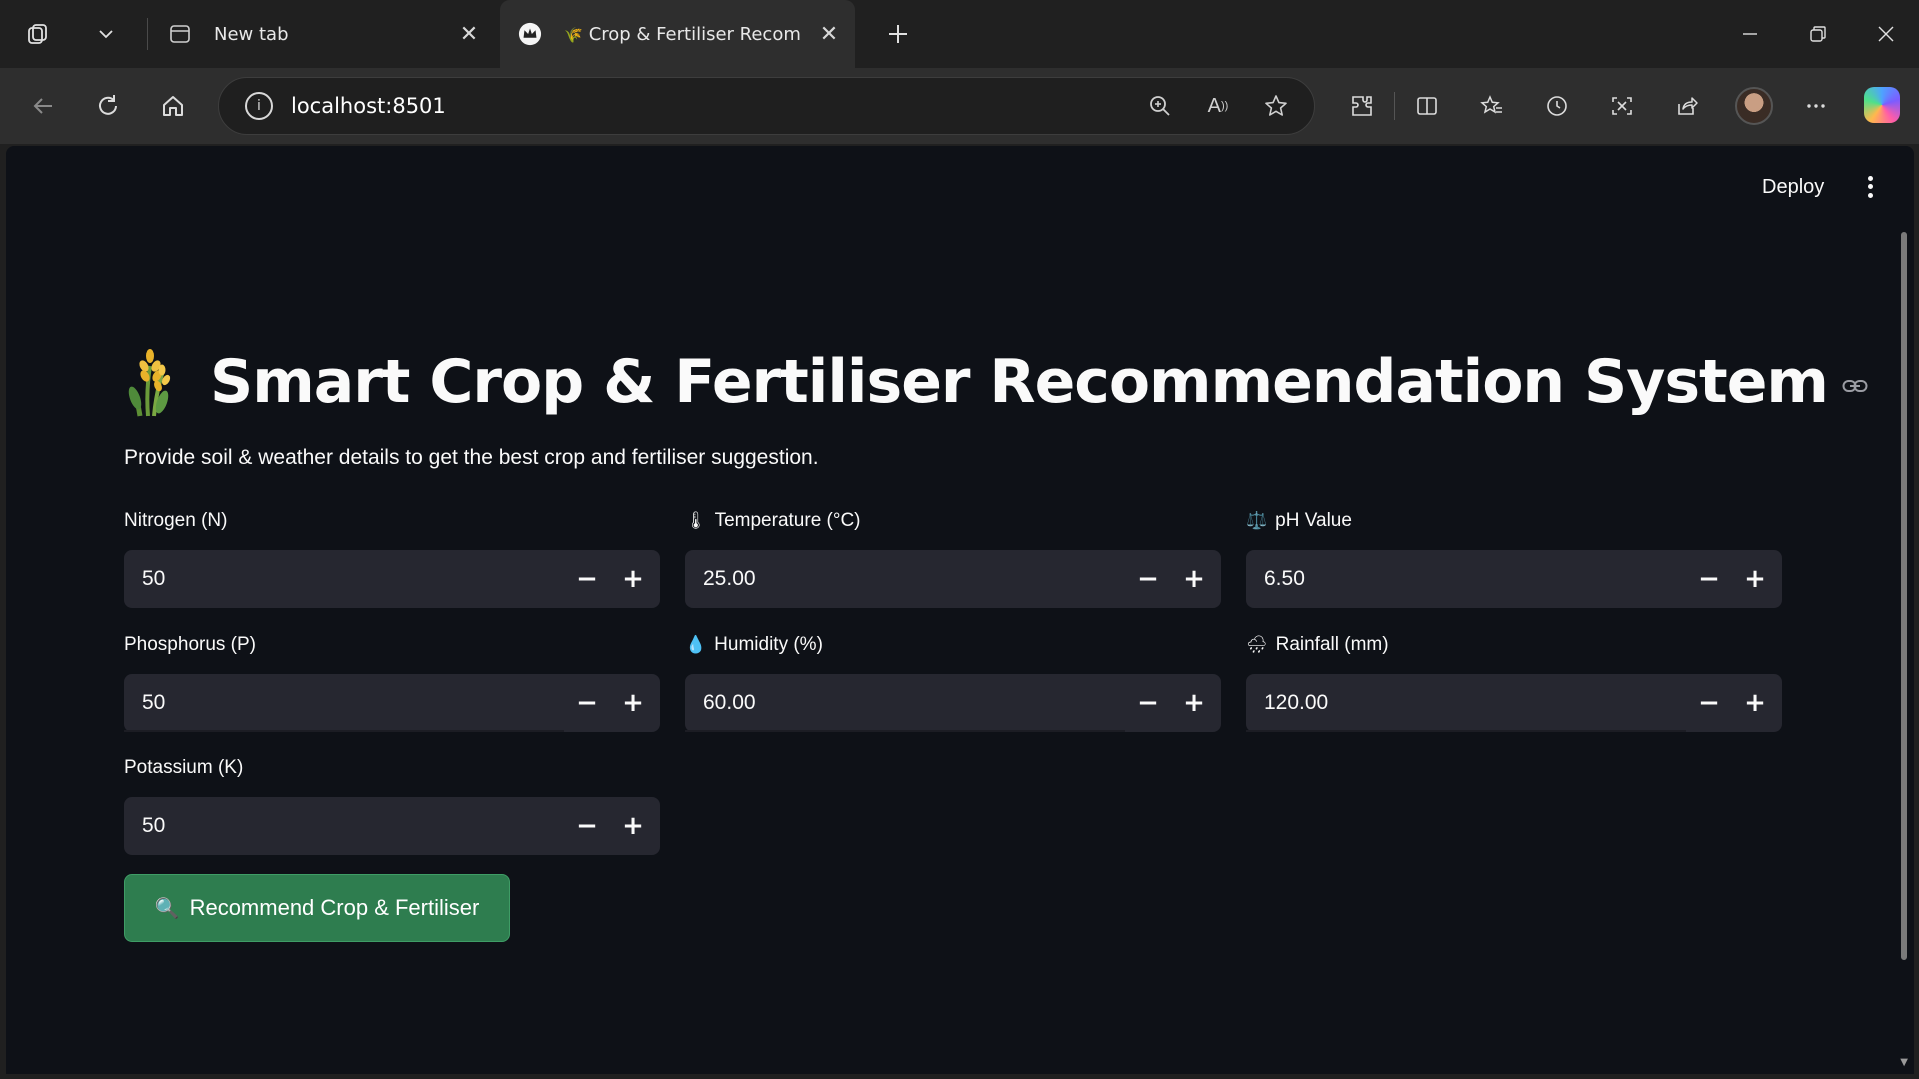  I want to click on main-menu-icon, so click(1870, 187).